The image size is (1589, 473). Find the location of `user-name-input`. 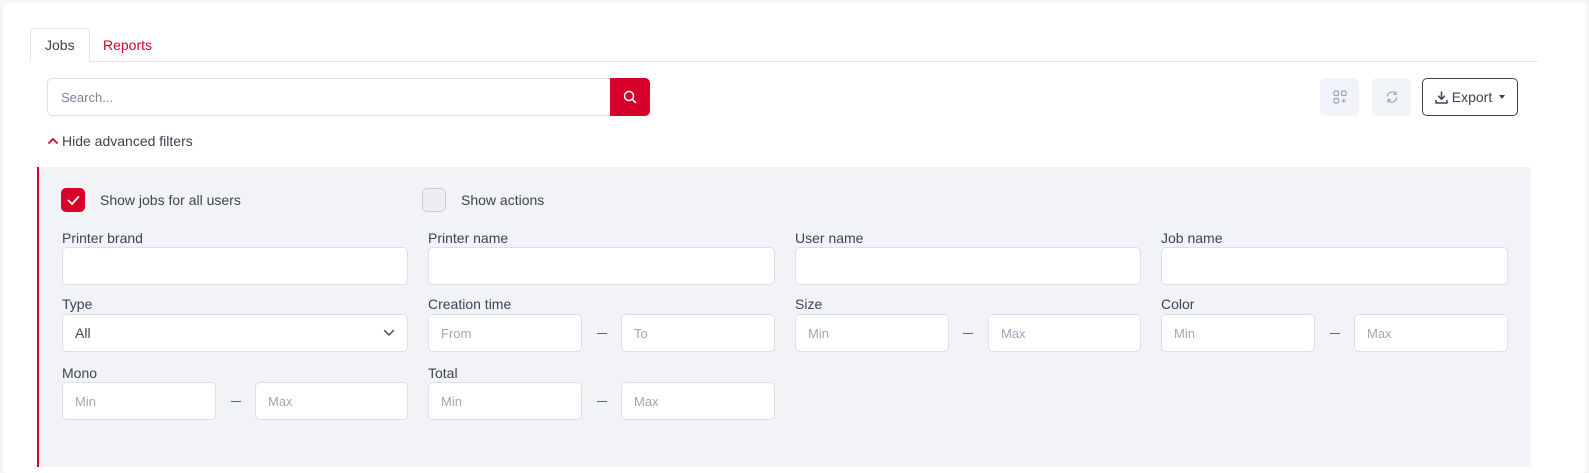

user-name-input is located at coordinates (968, 266).